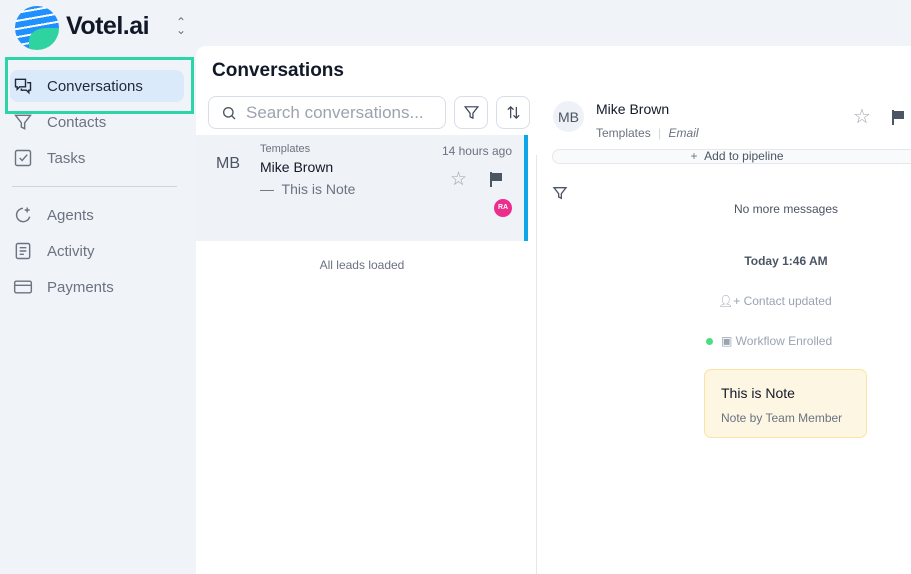 This screenshot has height=574, width=911. What do you see at coordinates (229, 112) in the screenshot?
I see `search-icon` at bounding box center [229, 112].